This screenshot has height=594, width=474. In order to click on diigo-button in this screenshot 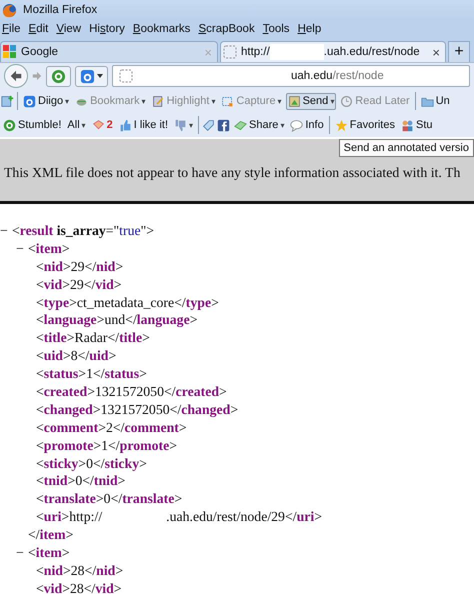, I will do `click(91, 76)`.